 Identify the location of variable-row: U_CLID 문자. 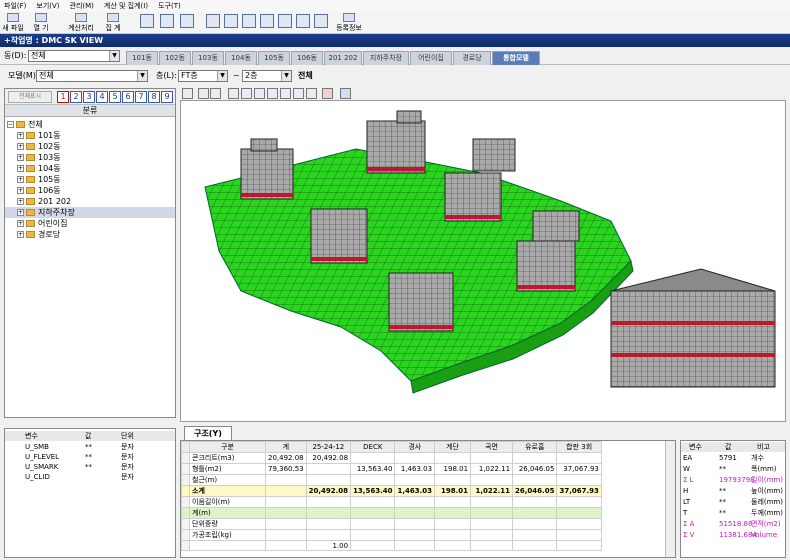
(90, 477).